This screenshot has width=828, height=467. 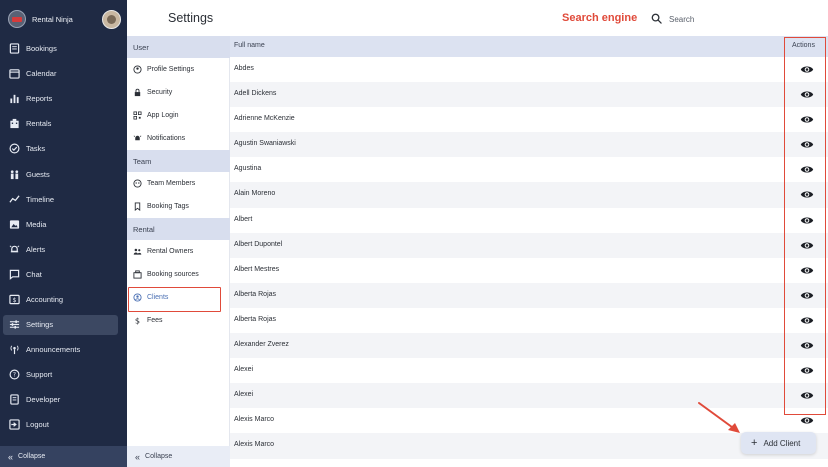 I want to click on notifications-icon, so click(x=137, y=138).